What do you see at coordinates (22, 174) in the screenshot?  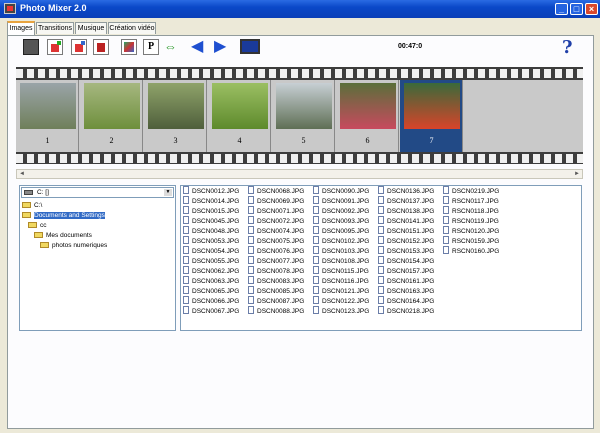 I see `scroll-left-icon: ◄` at bounding box center [22, 174].